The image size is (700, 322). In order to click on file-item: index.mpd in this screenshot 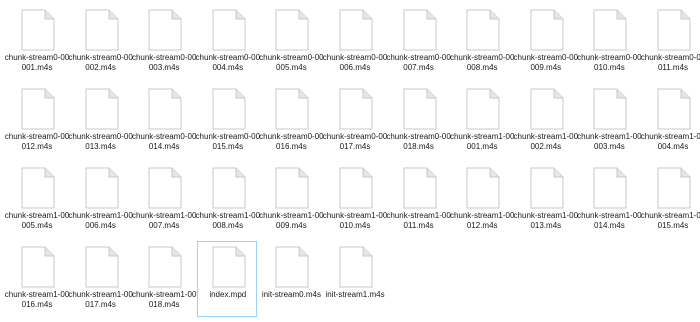, I will do `click(226, 279)`.